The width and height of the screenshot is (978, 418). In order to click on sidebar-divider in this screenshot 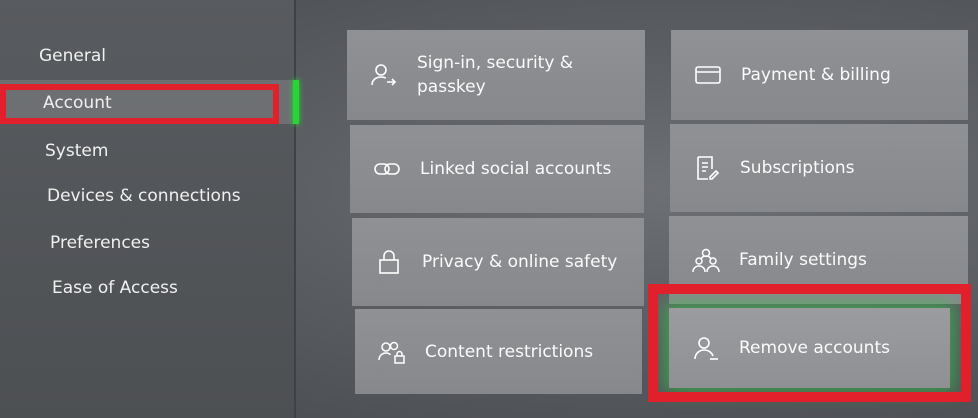, I will do `click(295, 209)`.